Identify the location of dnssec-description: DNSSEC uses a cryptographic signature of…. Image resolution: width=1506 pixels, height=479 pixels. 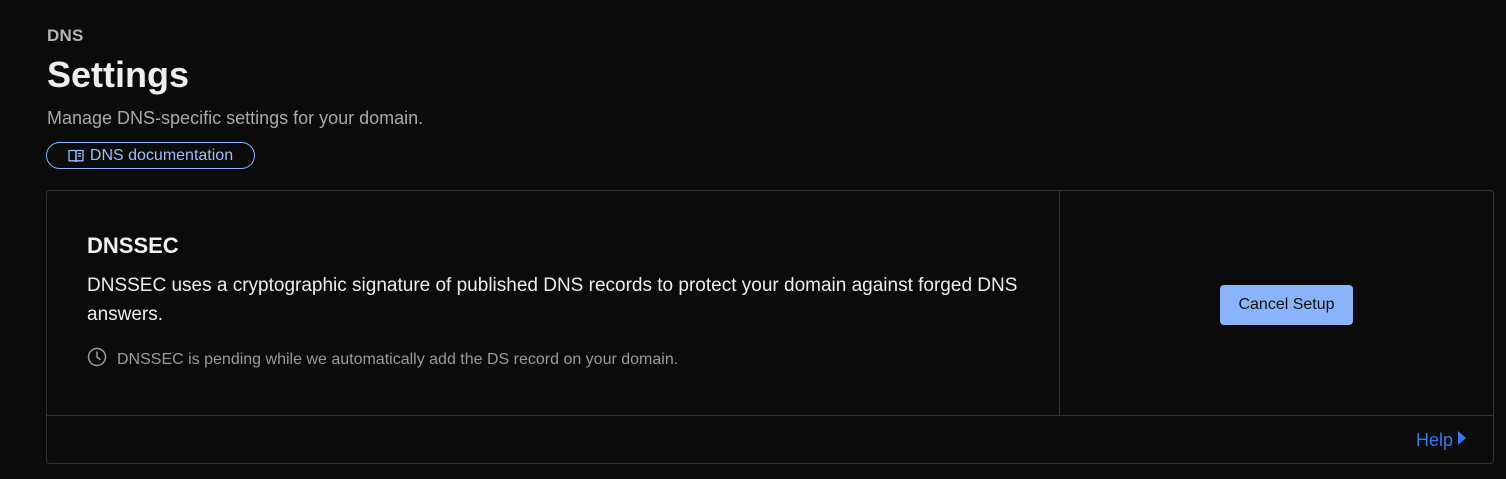
(552, 300).